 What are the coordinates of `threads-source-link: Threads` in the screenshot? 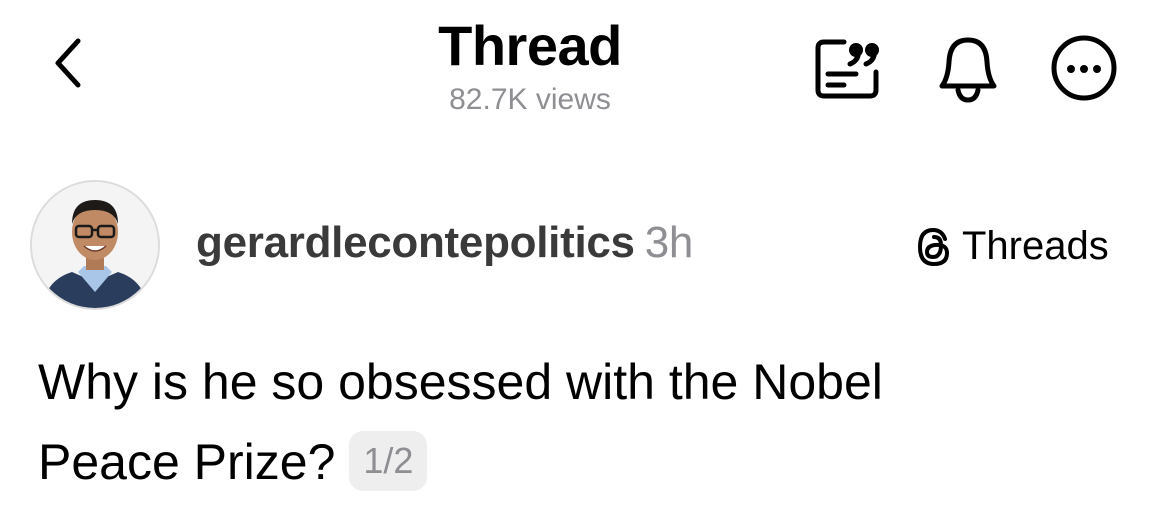 It's located at (1011, 246).